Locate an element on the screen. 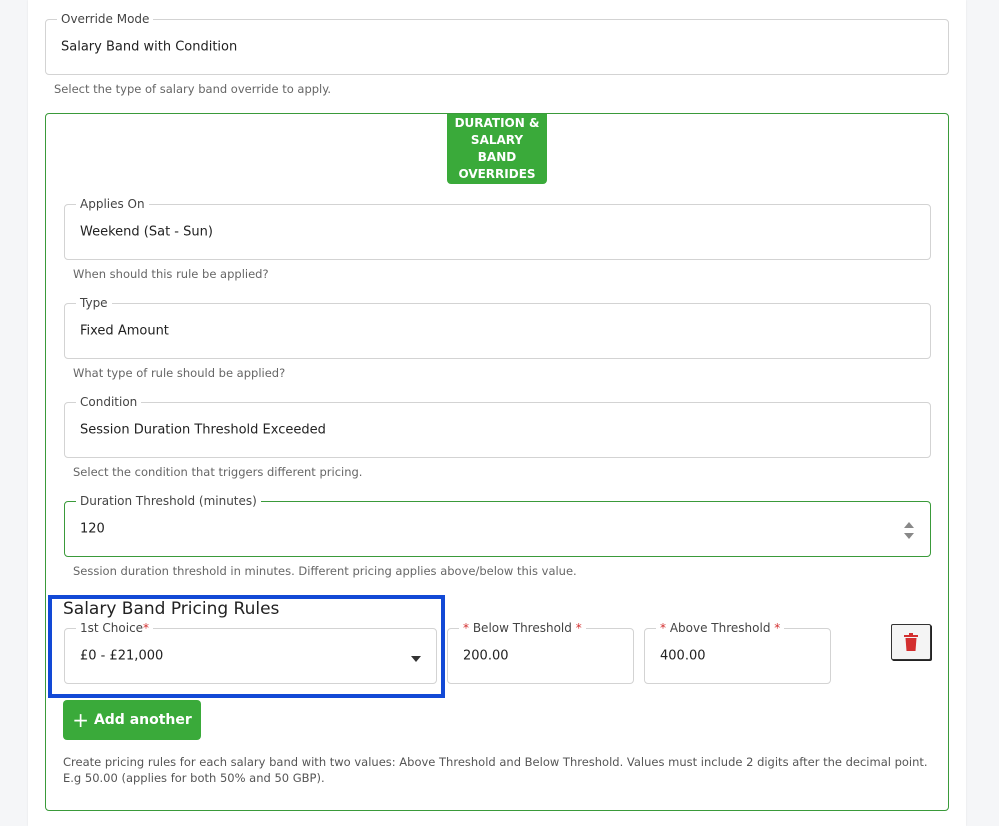  duration-threshold-input: Duration Threshold (minutes) 120 is located at coordinates (497, 525).